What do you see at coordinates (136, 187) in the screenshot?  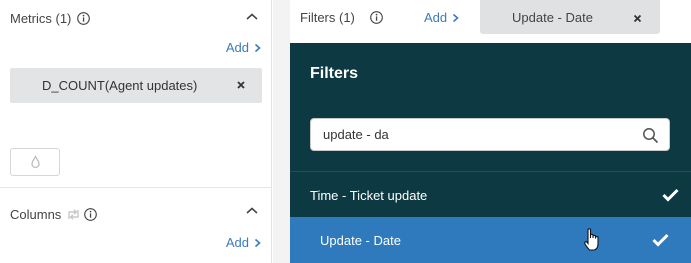 I see `section-divider` at bounding box center [136, 187].